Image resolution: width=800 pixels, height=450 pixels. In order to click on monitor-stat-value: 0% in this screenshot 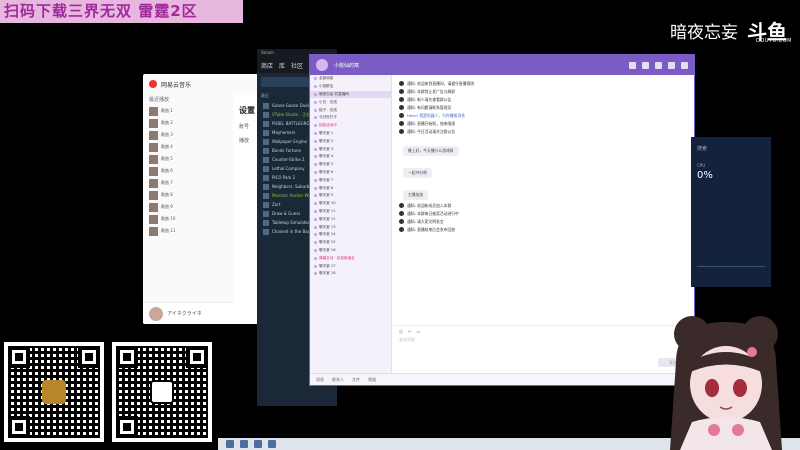, I will do `click(705, 175)`.